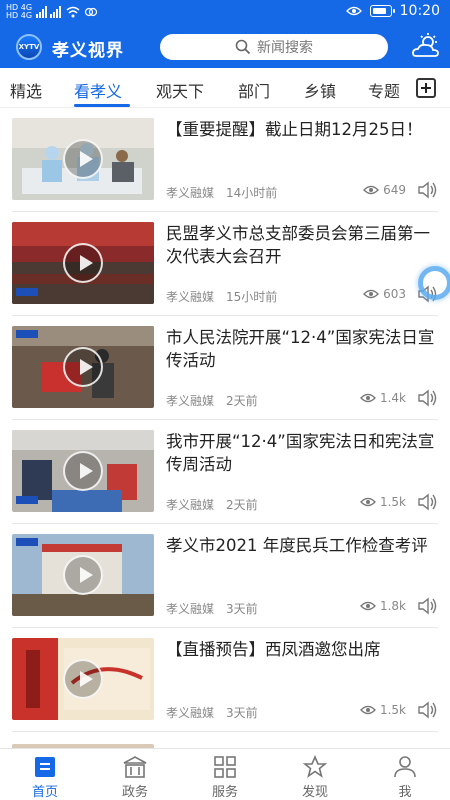 The image size is (450, 800). I want to click on wifi-icon, so click(73, 12).